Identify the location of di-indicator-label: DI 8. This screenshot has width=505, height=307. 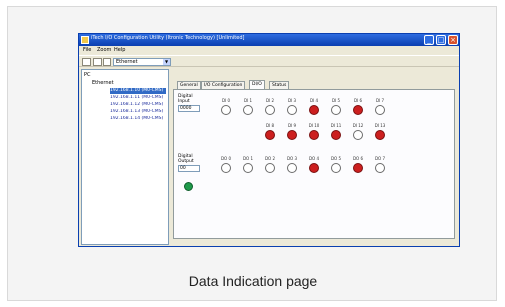
(270, 125).